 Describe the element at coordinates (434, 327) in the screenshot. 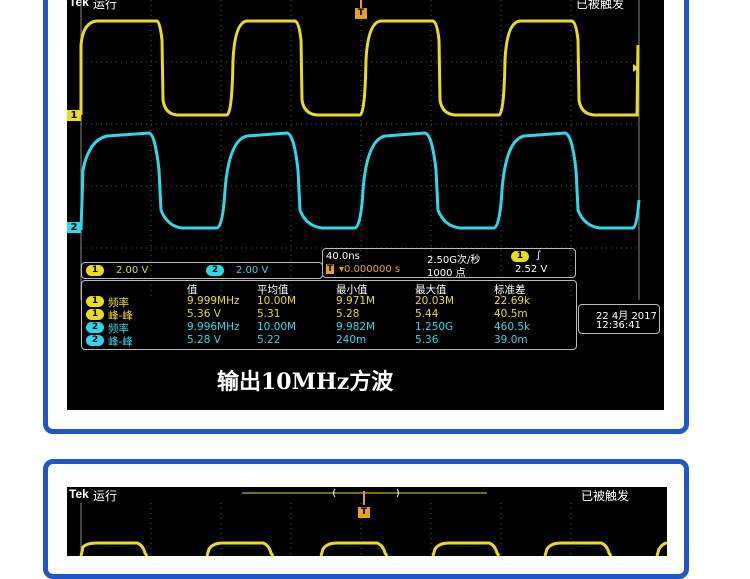

I see `row-max: 1.250G` at that location.